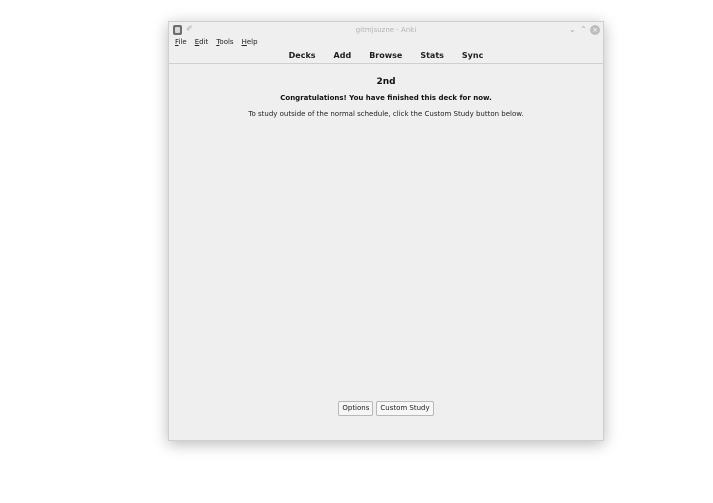 This screenshot has height=503, width=713. Describe the element at coordinates (202, 43) in the screenshot. I see `menu-edit: Edit` at that location.